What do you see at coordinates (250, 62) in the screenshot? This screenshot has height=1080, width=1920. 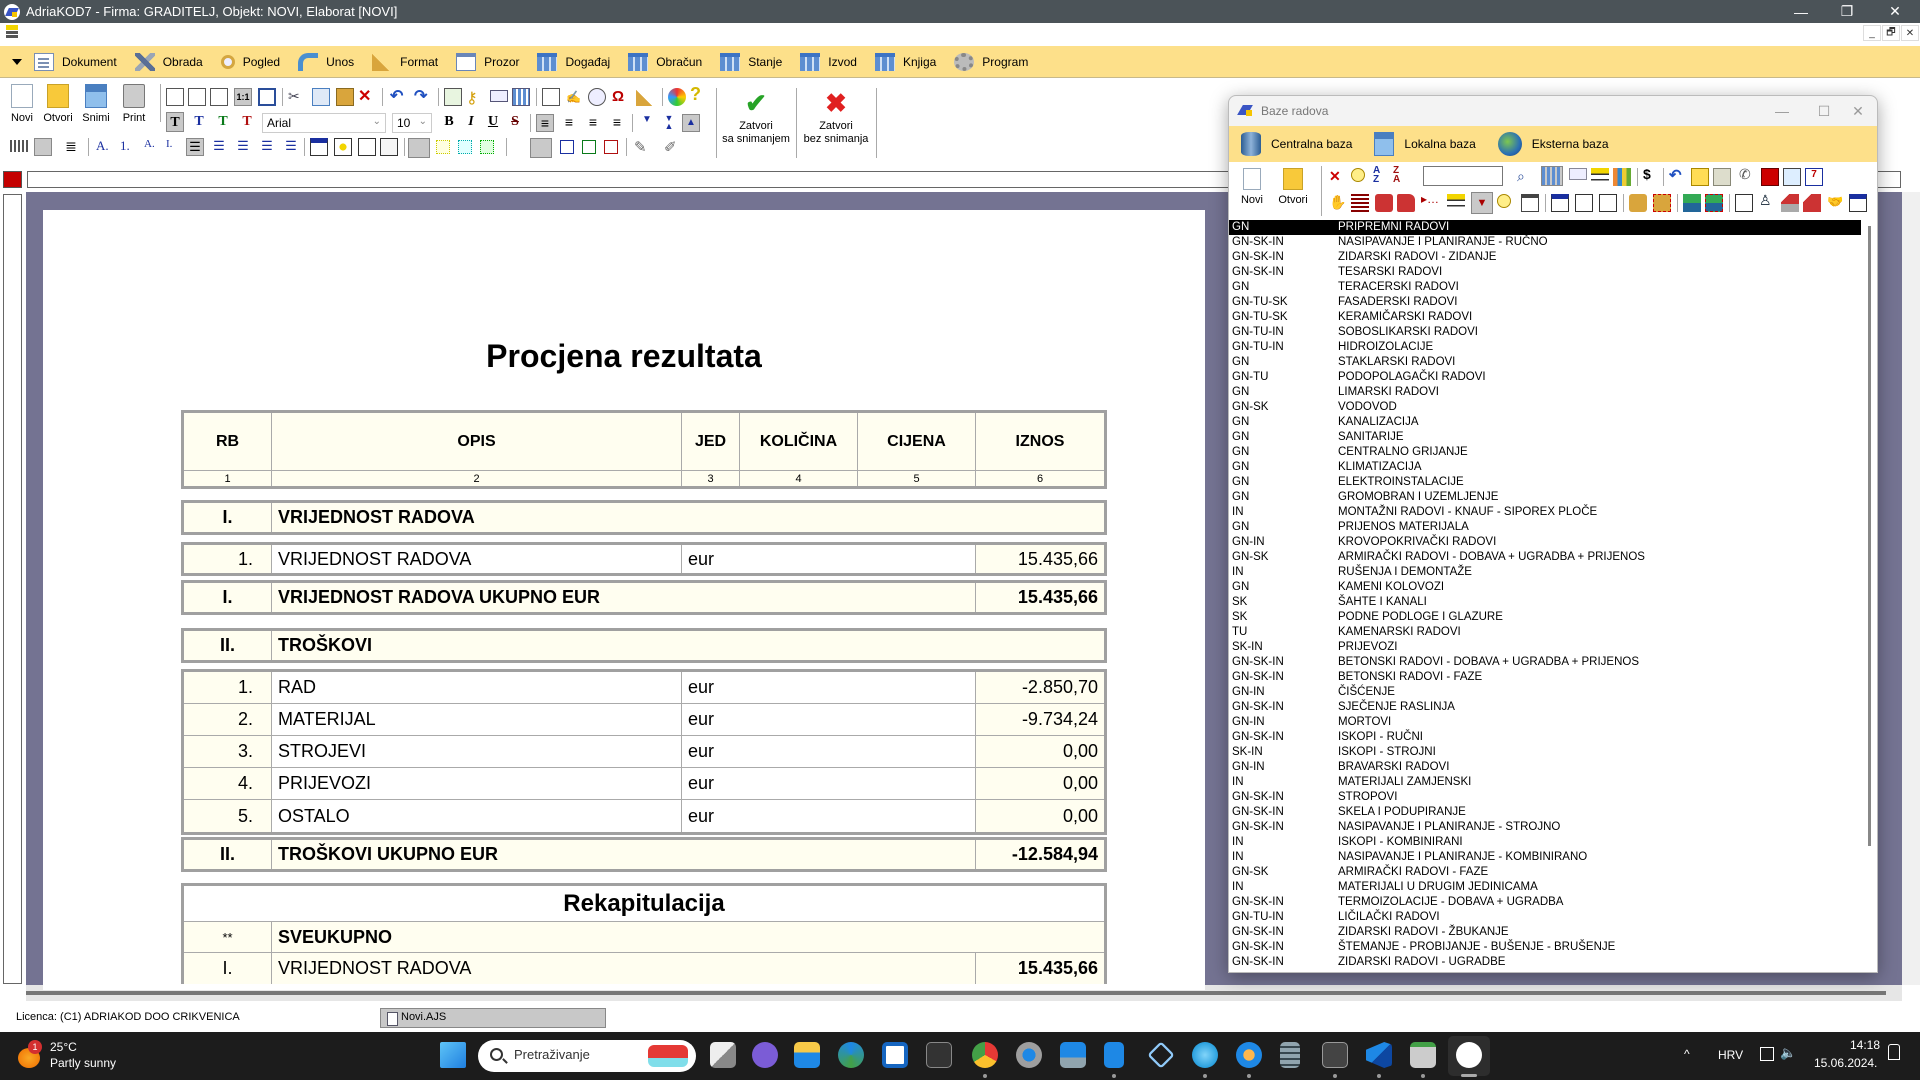 I see `menu-pogled: Pogled` at bounding box center [250, 62].